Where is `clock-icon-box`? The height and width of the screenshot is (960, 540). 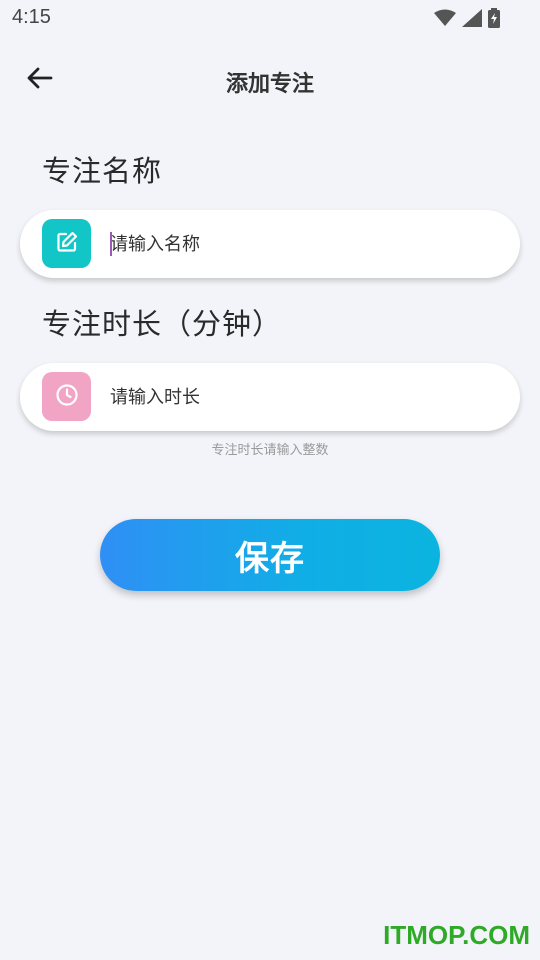
clock-icon-box is located at coordinates (66, 396).